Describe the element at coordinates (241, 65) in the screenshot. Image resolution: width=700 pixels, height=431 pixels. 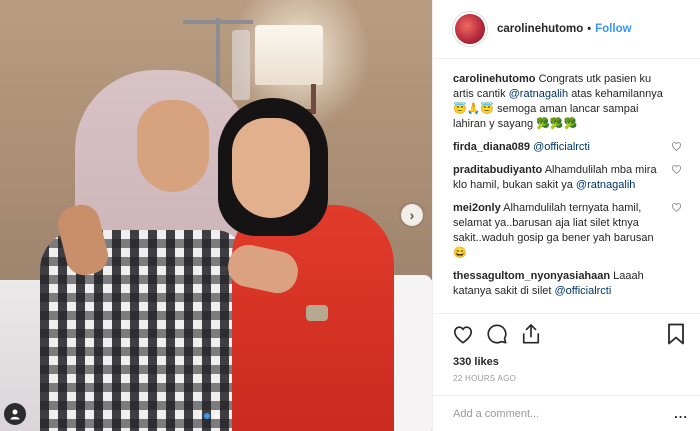
I see `iv-bag` at that location.